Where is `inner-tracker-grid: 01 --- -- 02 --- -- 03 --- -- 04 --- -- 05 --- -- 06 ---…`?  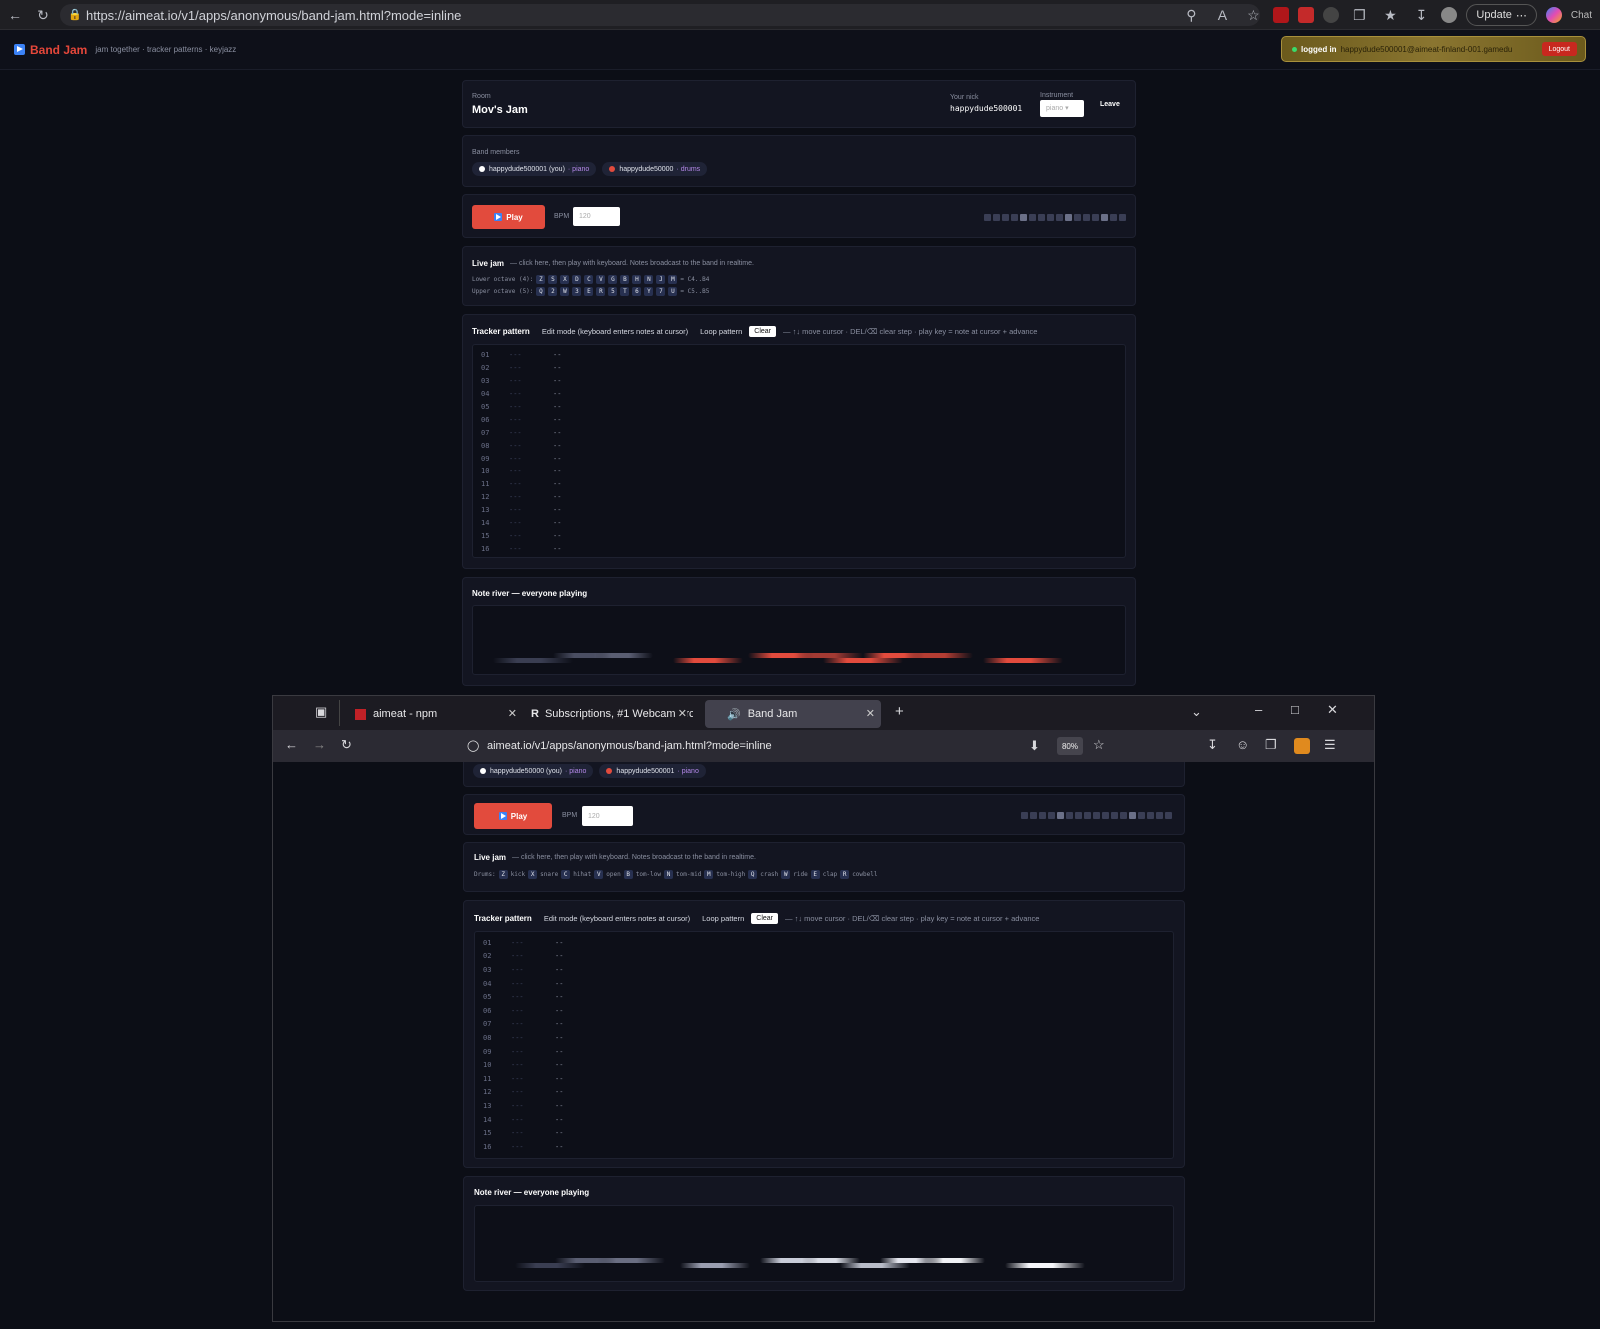 inner-tracker-grid: 01 --- -- 02 --- -- 03 --- -- 04 --- -- 05 --- -- 06 ---… is located at coordinates (824, 1045).